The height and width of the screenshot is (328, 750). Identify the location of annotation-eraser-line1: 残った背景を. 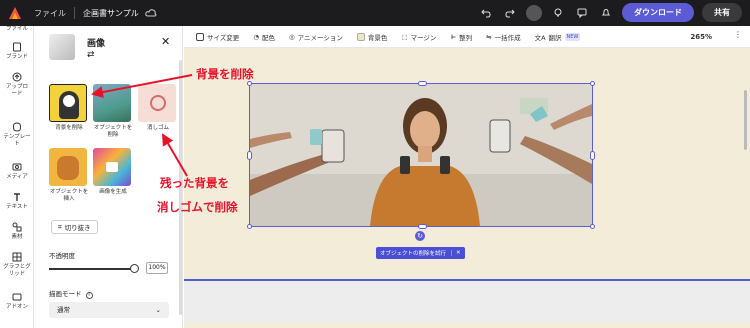
(194, 183).